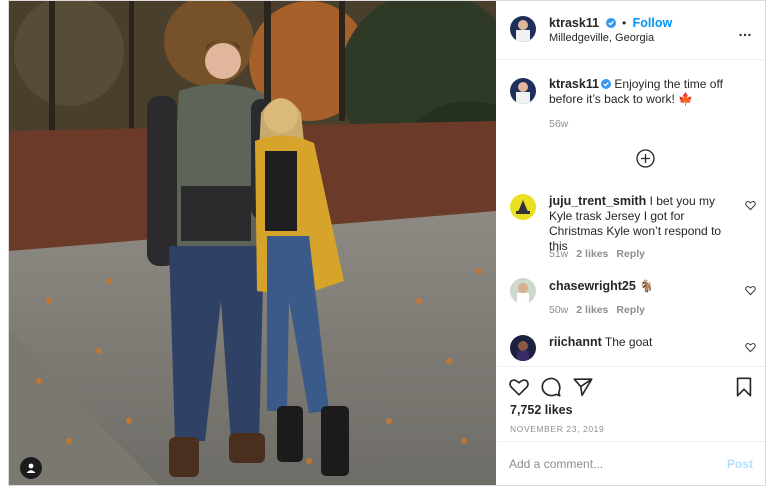 This screenshot has width=768, height=489. Describe the element at coordinates (551, 387) in the screenshot. I see `comment-icon` at that location.